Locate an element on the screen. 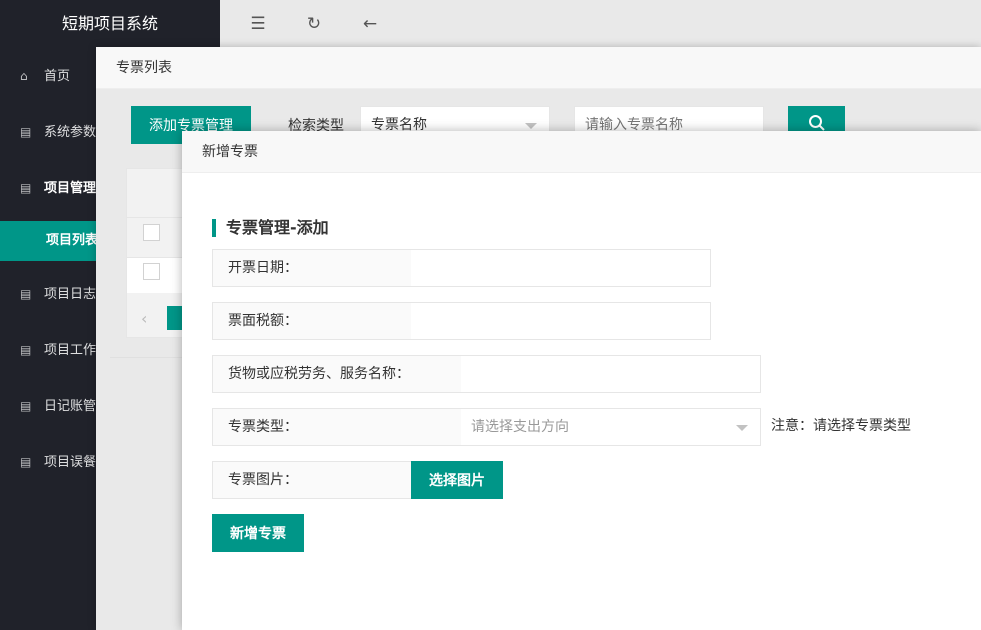  dialog-title: 新增专票 is located at coordinates (581, 152).